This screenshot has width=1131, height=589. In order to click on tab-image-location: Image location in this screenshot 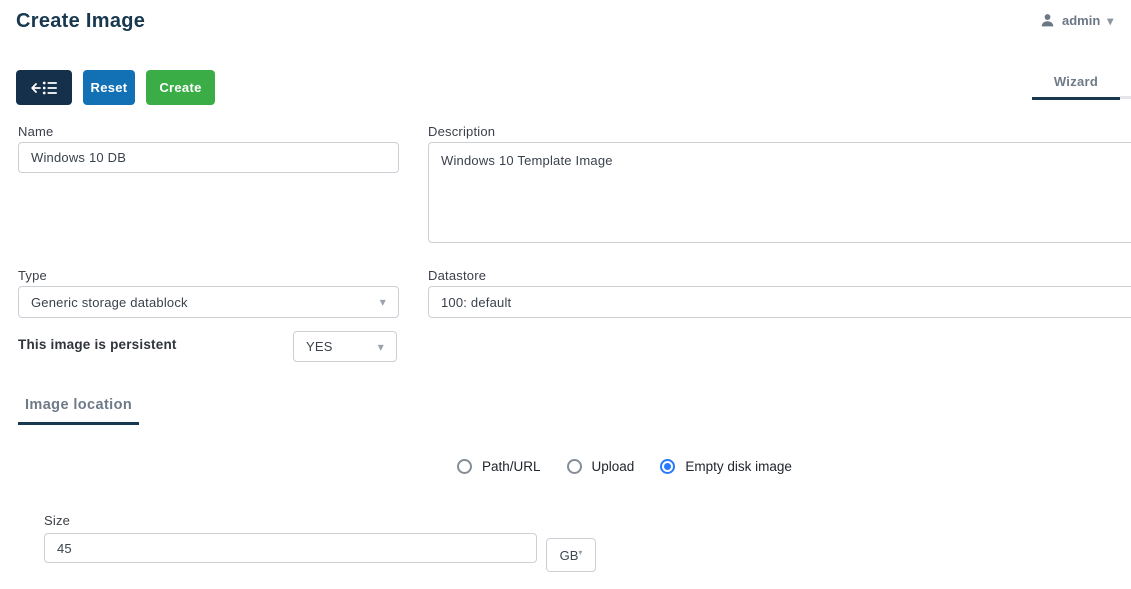, I will do `click(79, 411)`.